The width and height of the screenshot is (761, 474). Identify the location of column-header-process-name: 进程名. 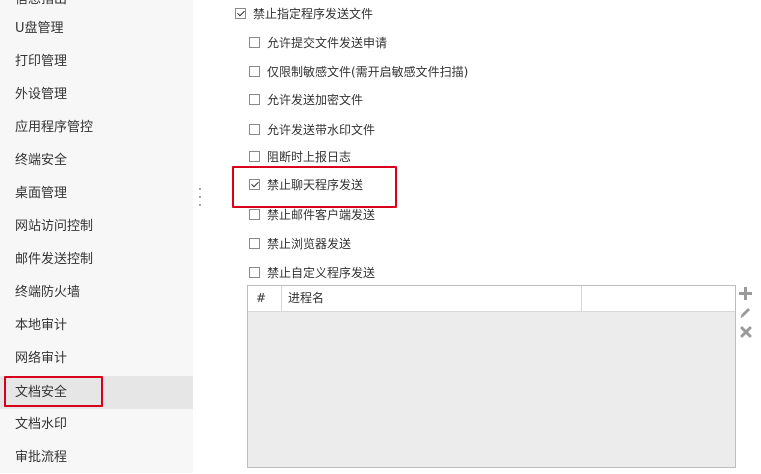
(432, 298).